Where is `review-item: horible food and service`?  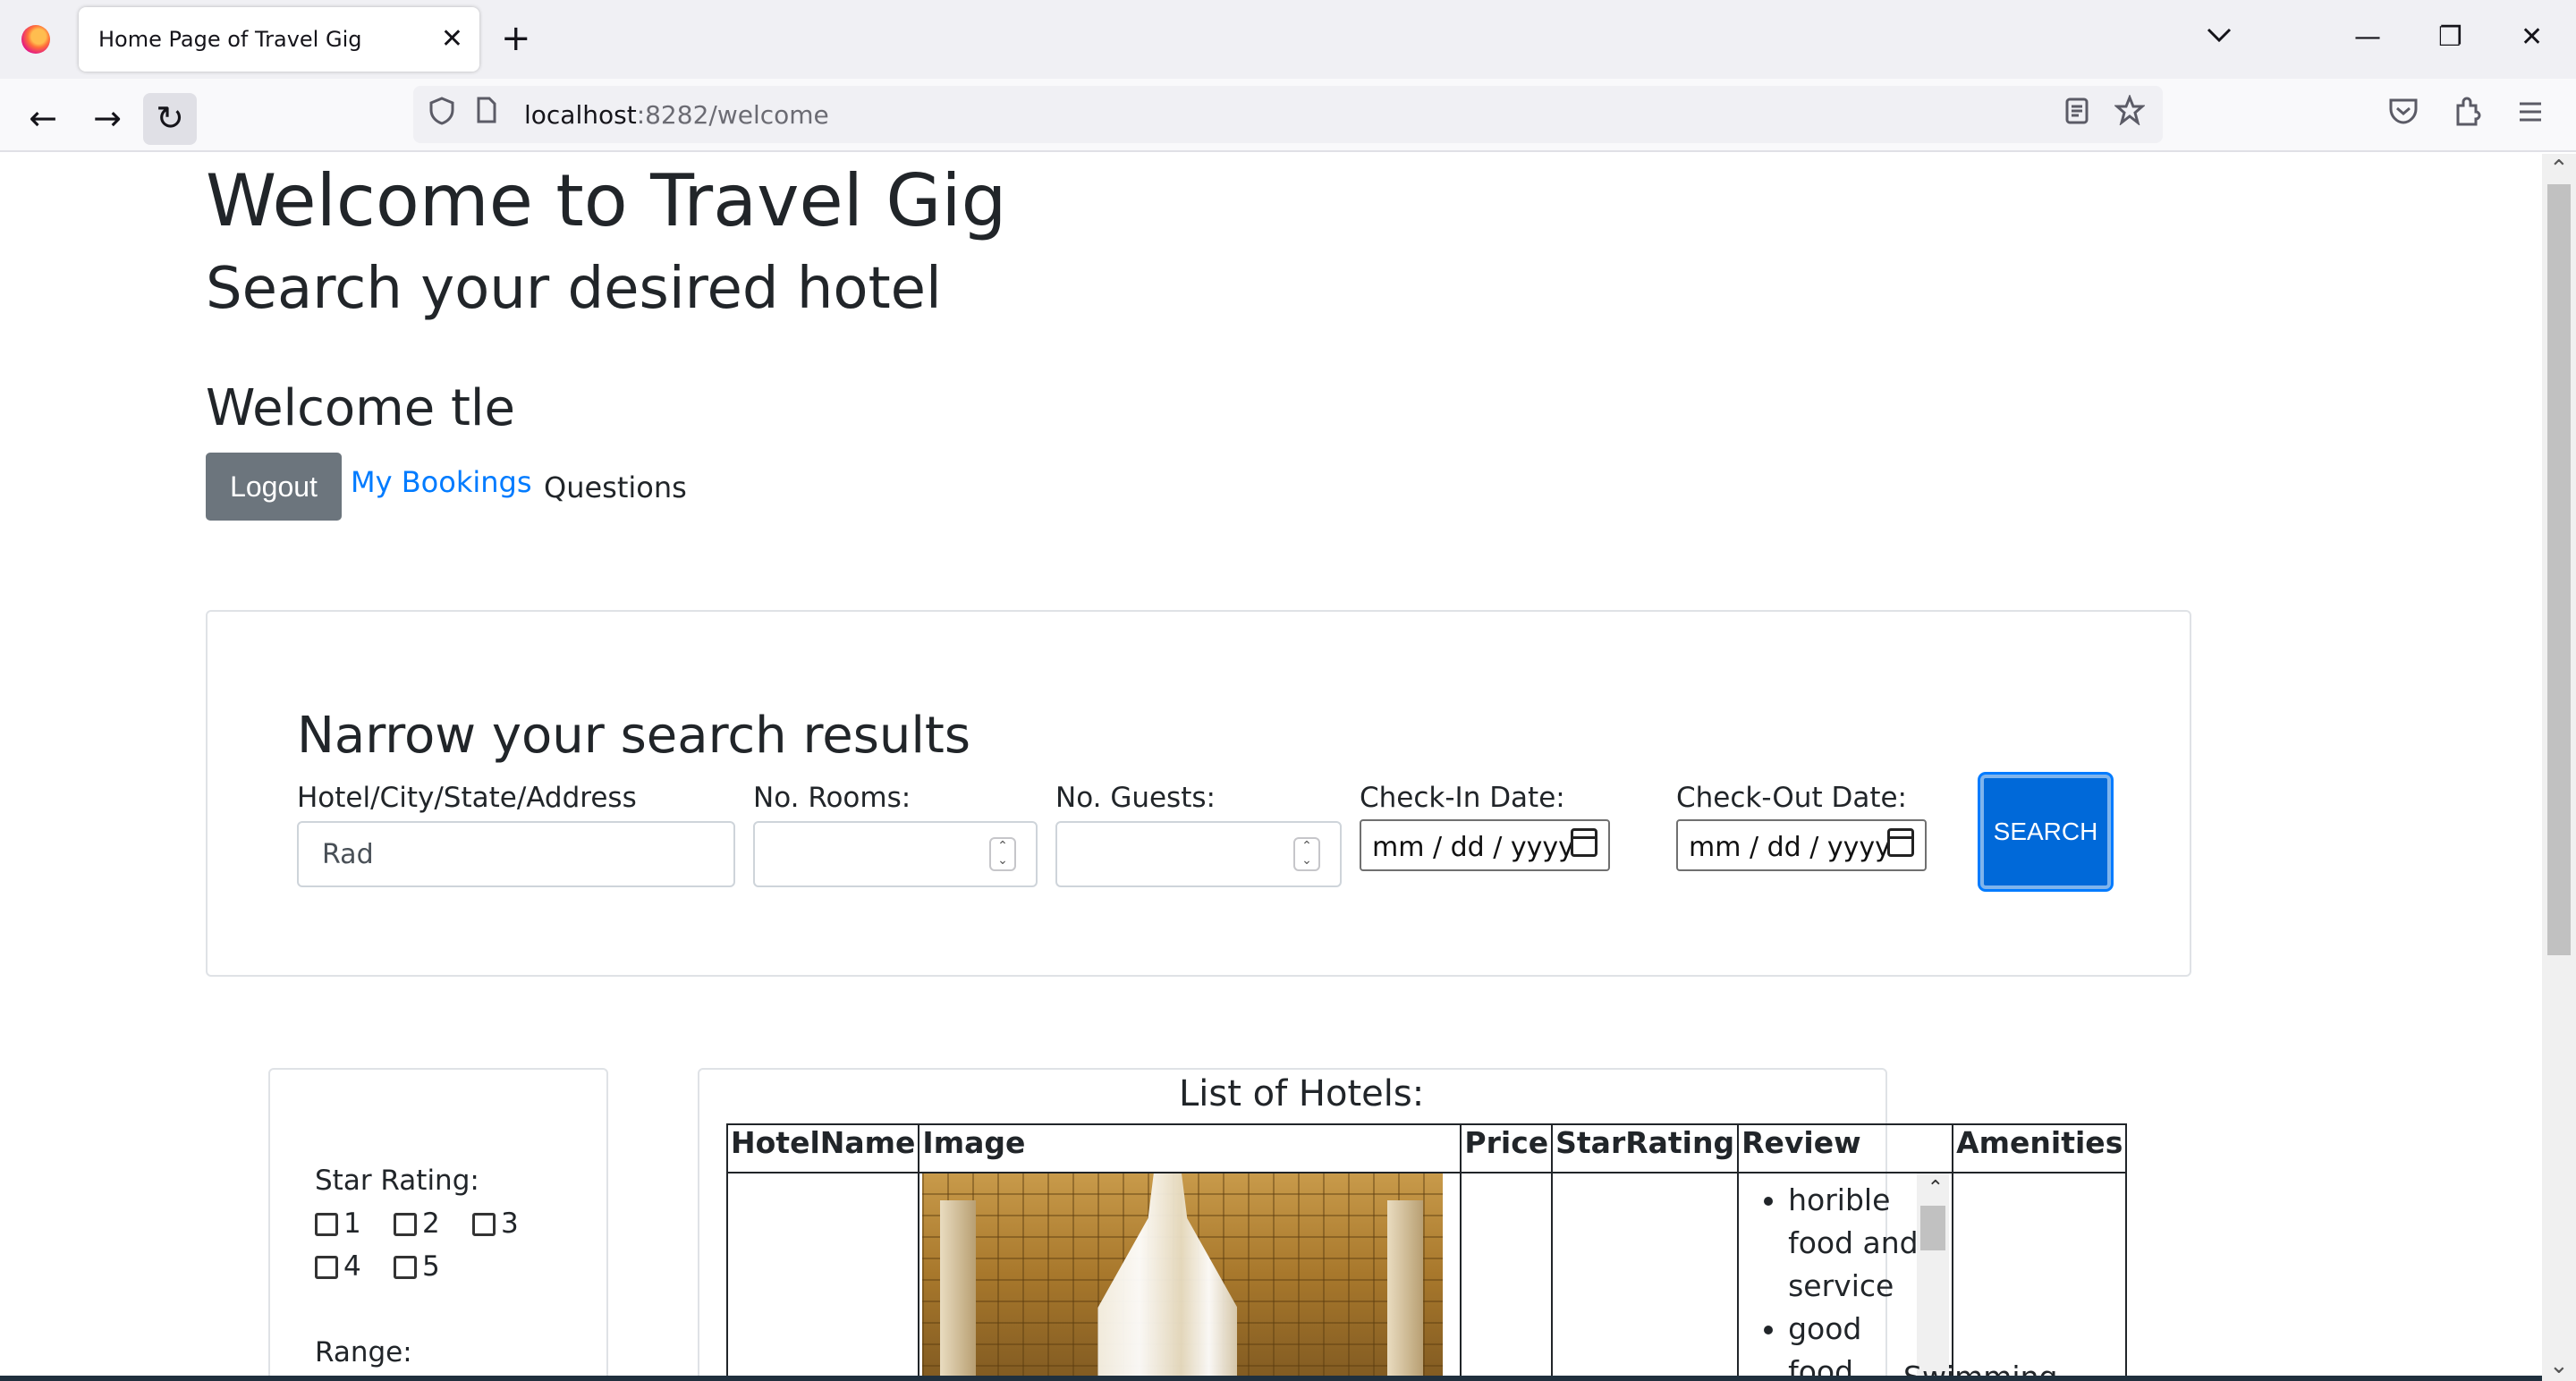
review-item: horible food and service is located at coordinates (1855, 1243).